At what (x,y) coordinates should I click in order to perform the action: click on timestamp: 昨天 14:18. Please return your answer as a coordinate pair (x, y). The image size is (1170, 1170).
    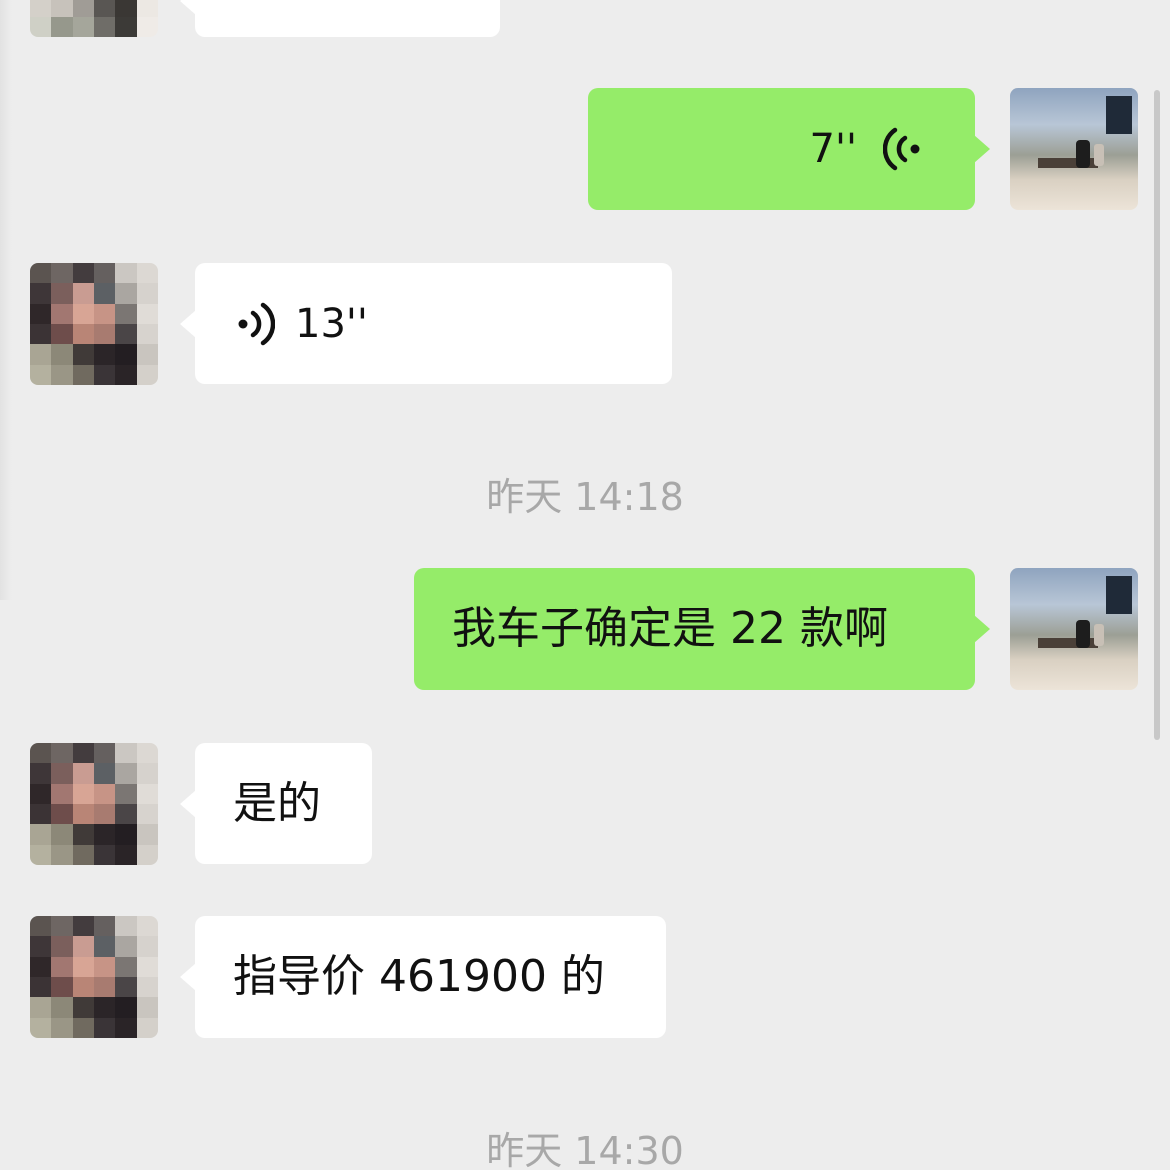
    Looking at the image, I should click on (585, 497).